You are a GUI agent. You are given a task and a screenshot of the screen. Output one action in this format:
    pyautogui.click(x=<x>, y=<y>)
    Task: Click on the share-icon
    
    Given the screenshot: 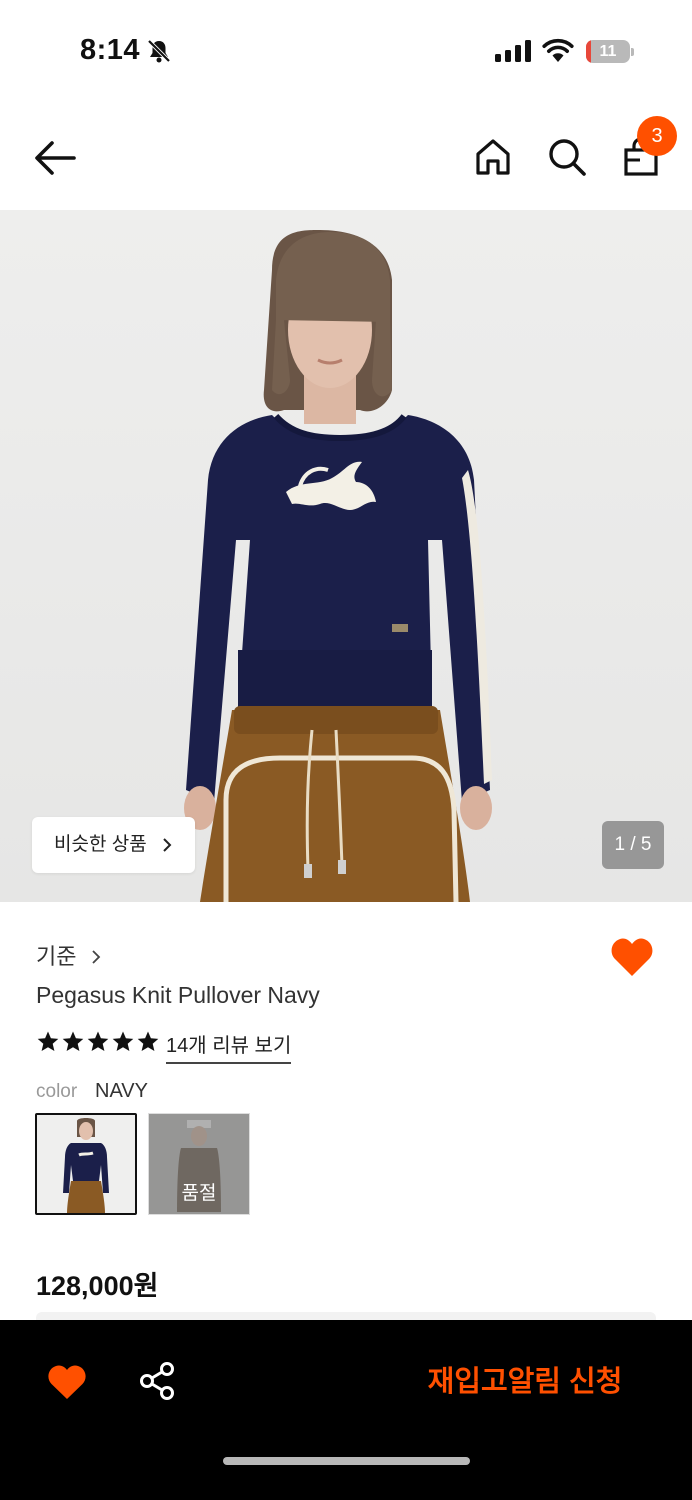 What is the action you would take?
    pyautogui.click(x=157, y=1381)
    